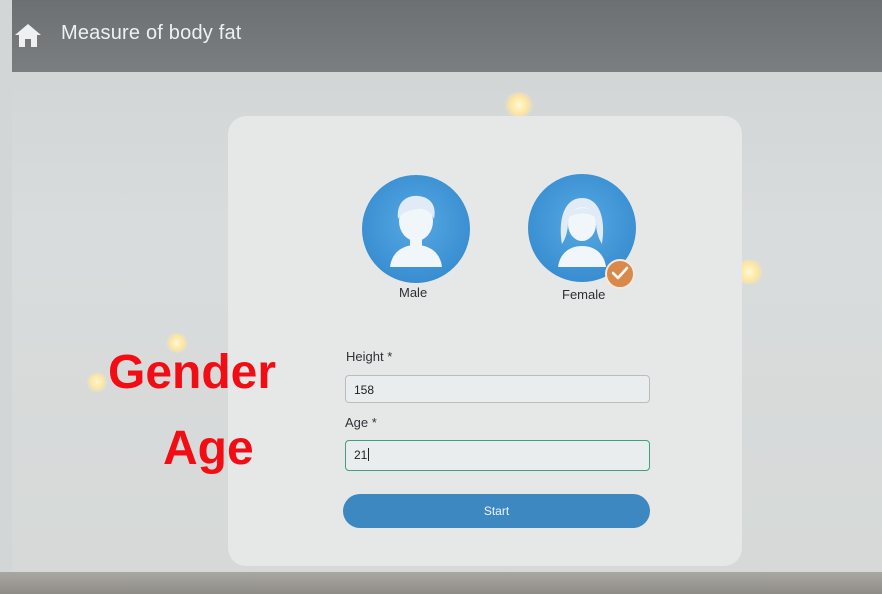  Describe the element at coordinates (192, 372) in the screenshot. I see `gender-annotation: Gender` at that location.